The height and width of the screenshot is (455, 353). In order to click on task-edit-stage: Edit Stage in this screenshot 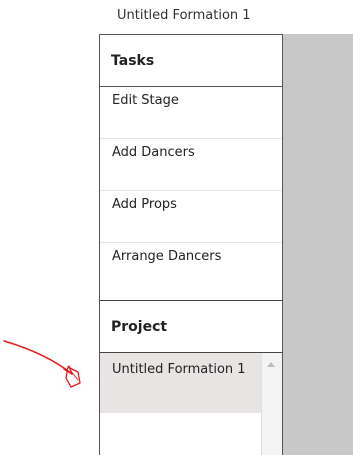, I will do `click(191, 113)`.